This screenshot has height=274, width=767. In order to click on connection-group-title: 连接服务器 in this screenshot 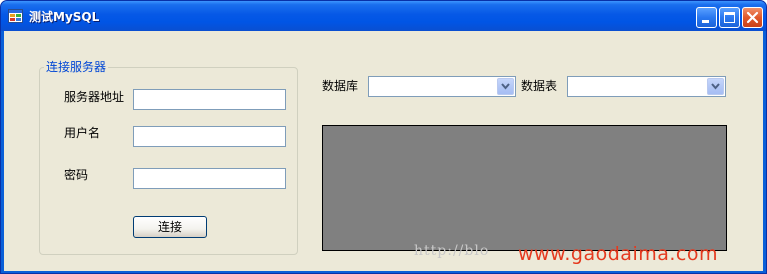, I will do `click(76, 66)`.